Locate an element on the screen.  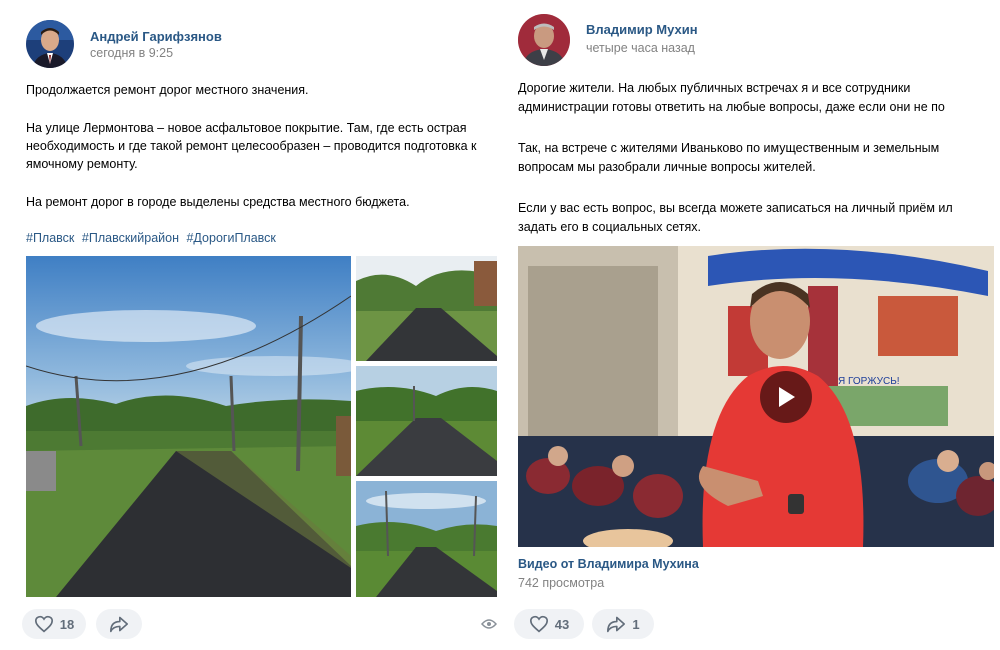
share-button is located at coordinates (119, 624).